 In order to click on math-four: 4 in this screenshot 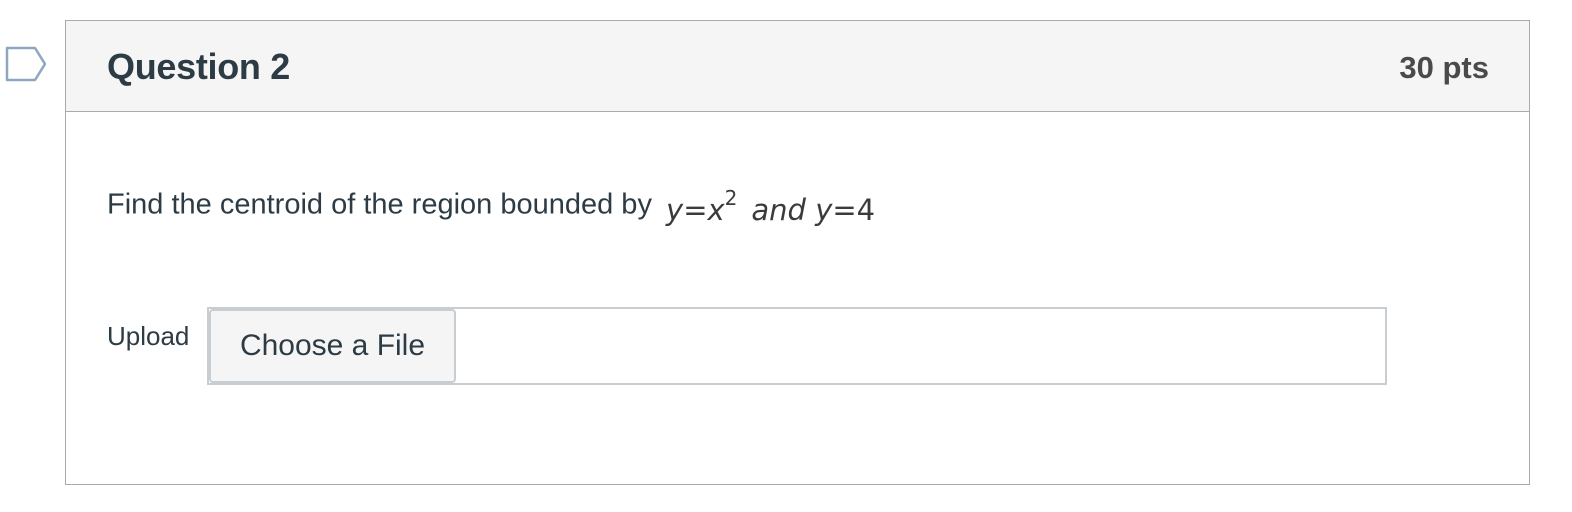, I will do `click(866, 209)`.